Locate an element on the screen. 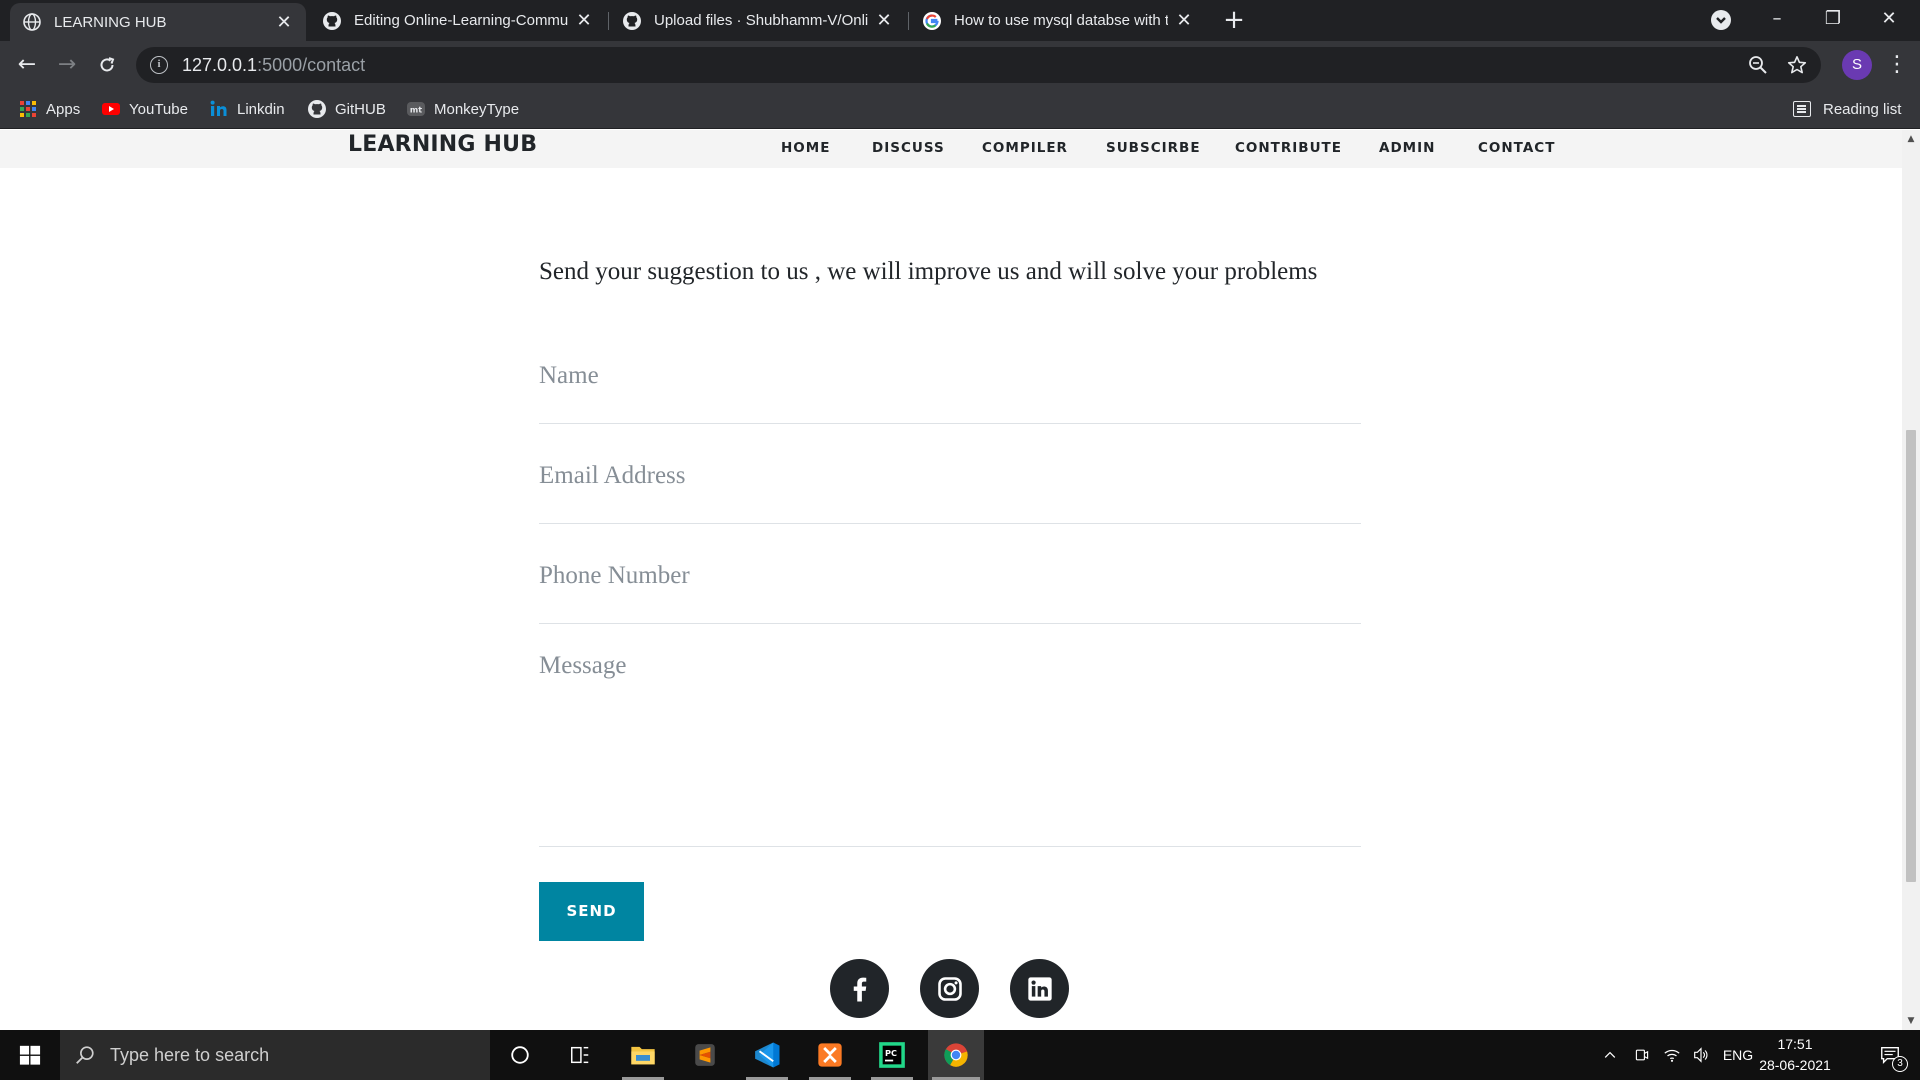  minimize-button: – is located at coordinates (1777, 20).